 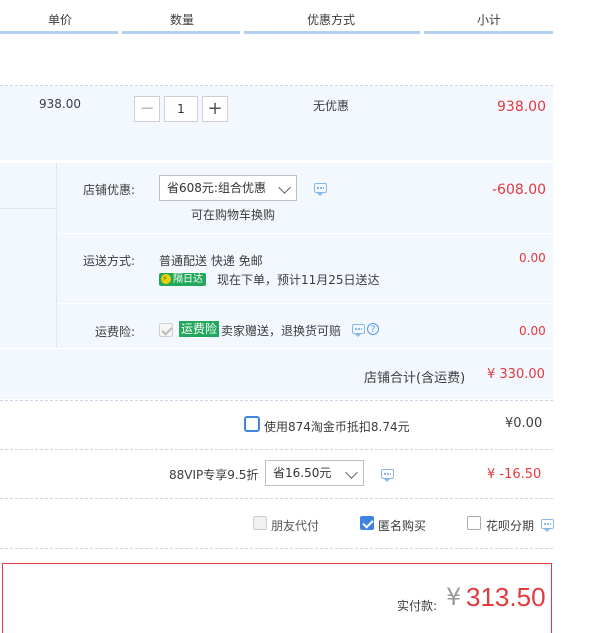 What do you see at coordinates (373, 329) in the screenshot?
I see `help-icon: ?` at bounding box center [373, 329].